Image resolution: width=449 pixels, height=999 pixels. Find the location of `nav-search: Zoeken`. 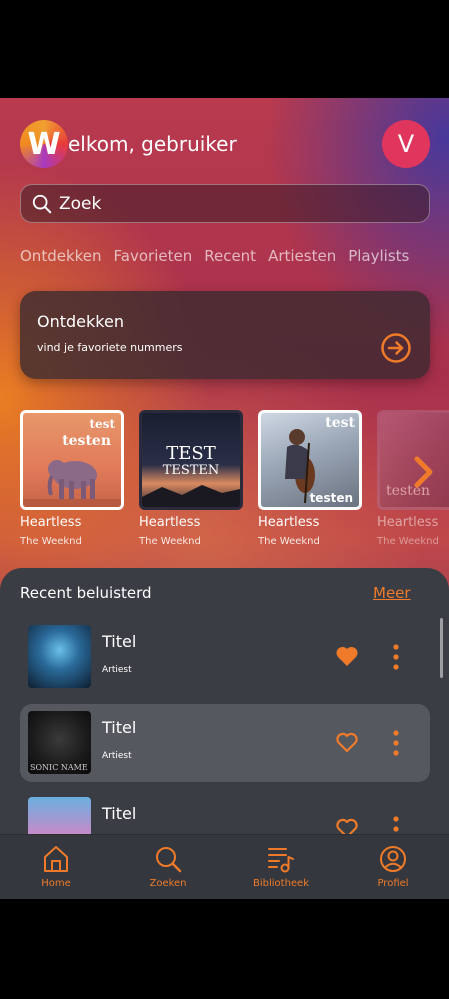

nav-search: Zoeken is located at coordinates (168, 866).